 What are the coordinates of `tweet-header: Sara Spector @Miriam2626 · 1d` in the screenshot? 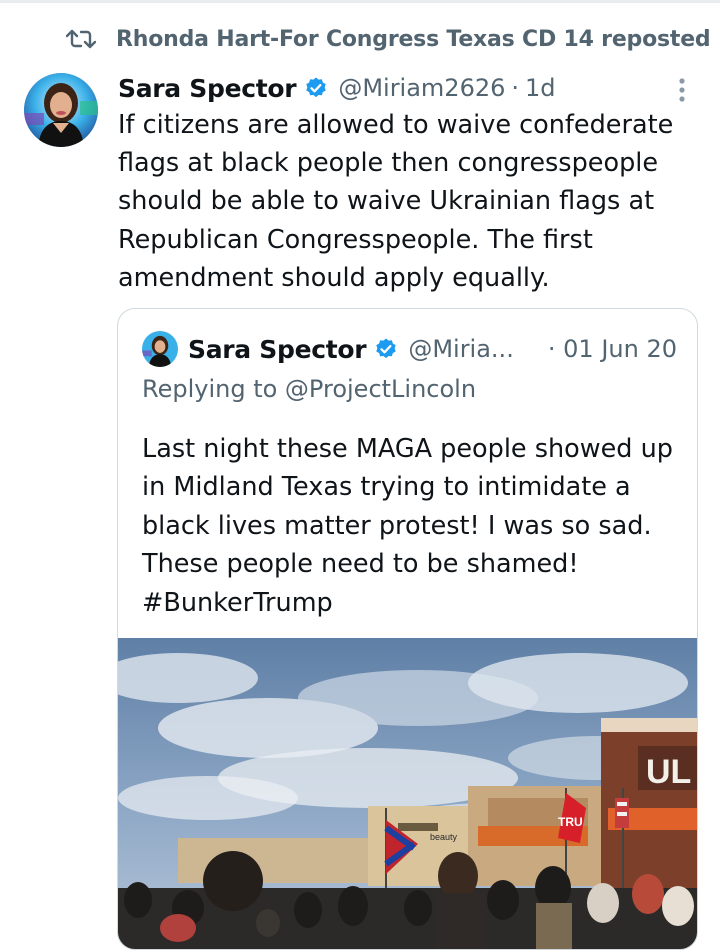 It's located at (337, 88).